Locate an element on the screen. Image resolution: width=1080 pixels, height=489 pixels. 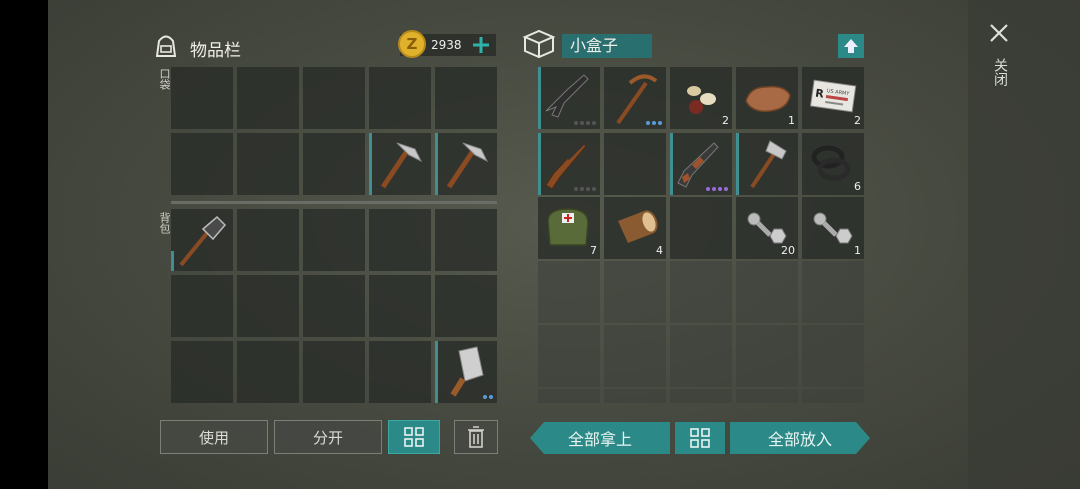
item-count: 7 is located at coordinates (593, 250).